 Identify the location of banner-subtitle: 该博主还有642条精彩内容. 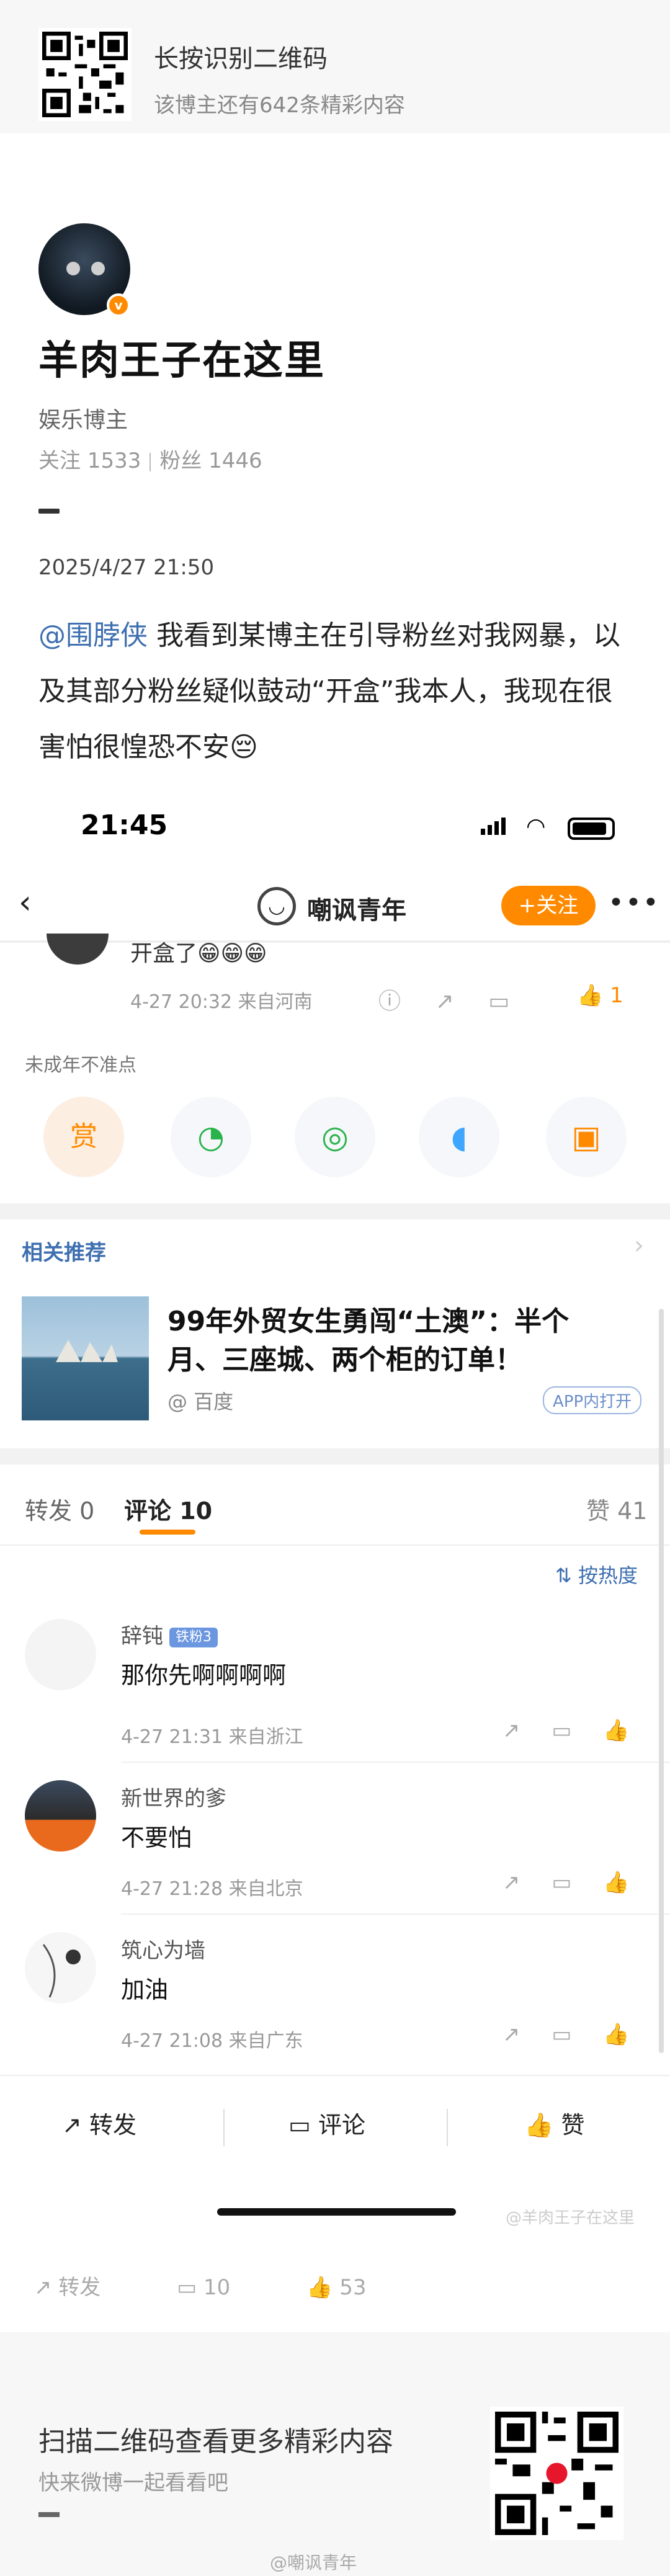
(279, 106).